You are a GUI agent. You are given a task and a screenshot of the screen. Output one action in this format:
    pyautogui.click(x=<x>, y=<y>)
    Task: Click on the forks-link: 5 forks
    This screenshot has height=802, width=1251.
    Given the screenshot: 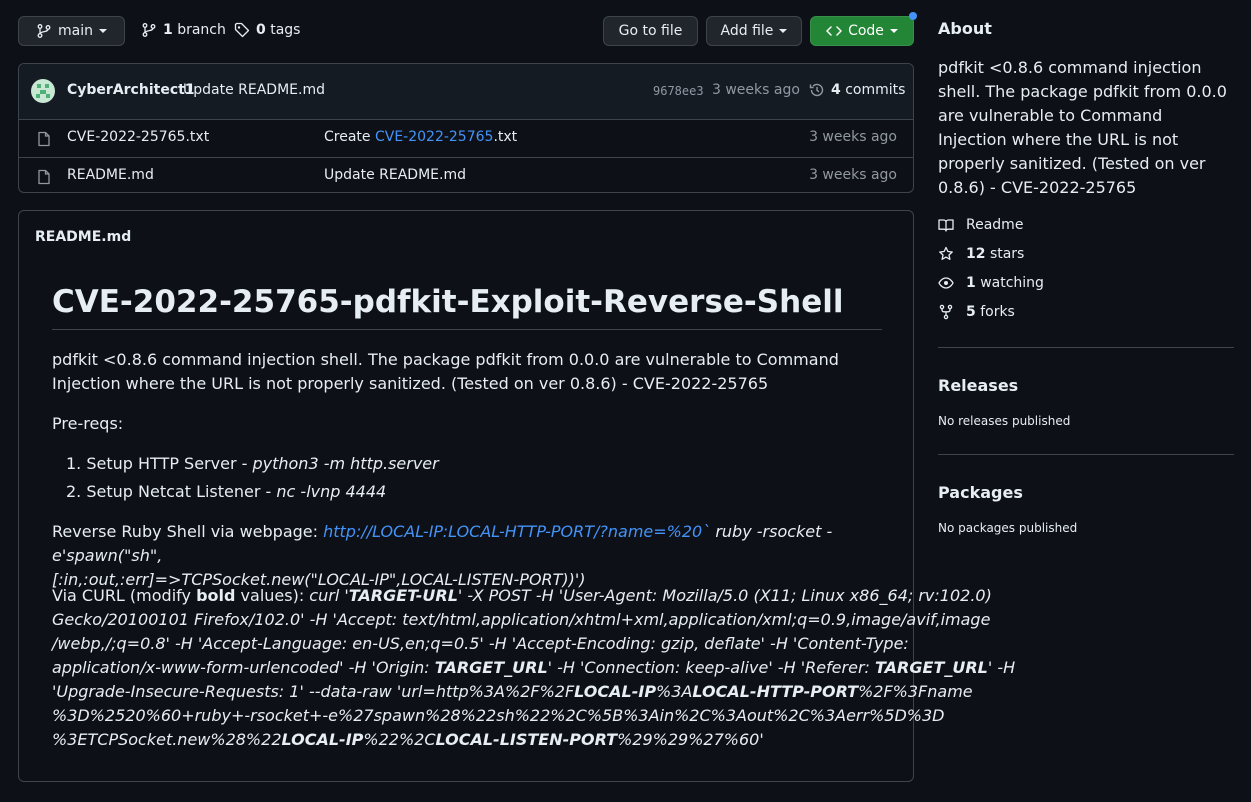 What is the action you would take?
    pyautogui.click(x=976, y=312)
    